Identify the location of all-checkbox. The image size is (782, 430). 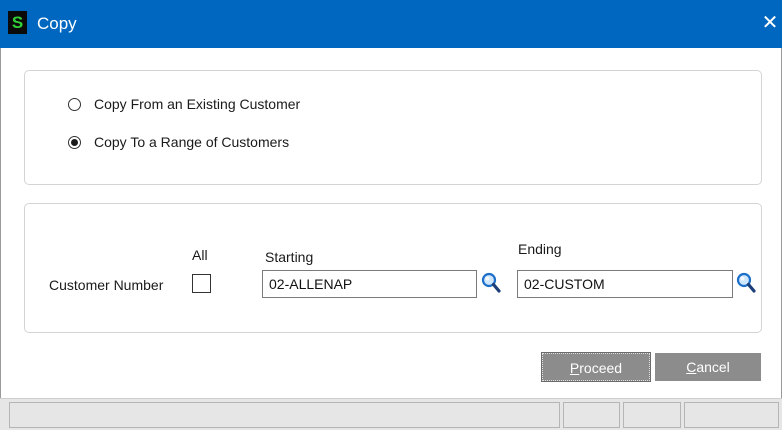
(201, 283).